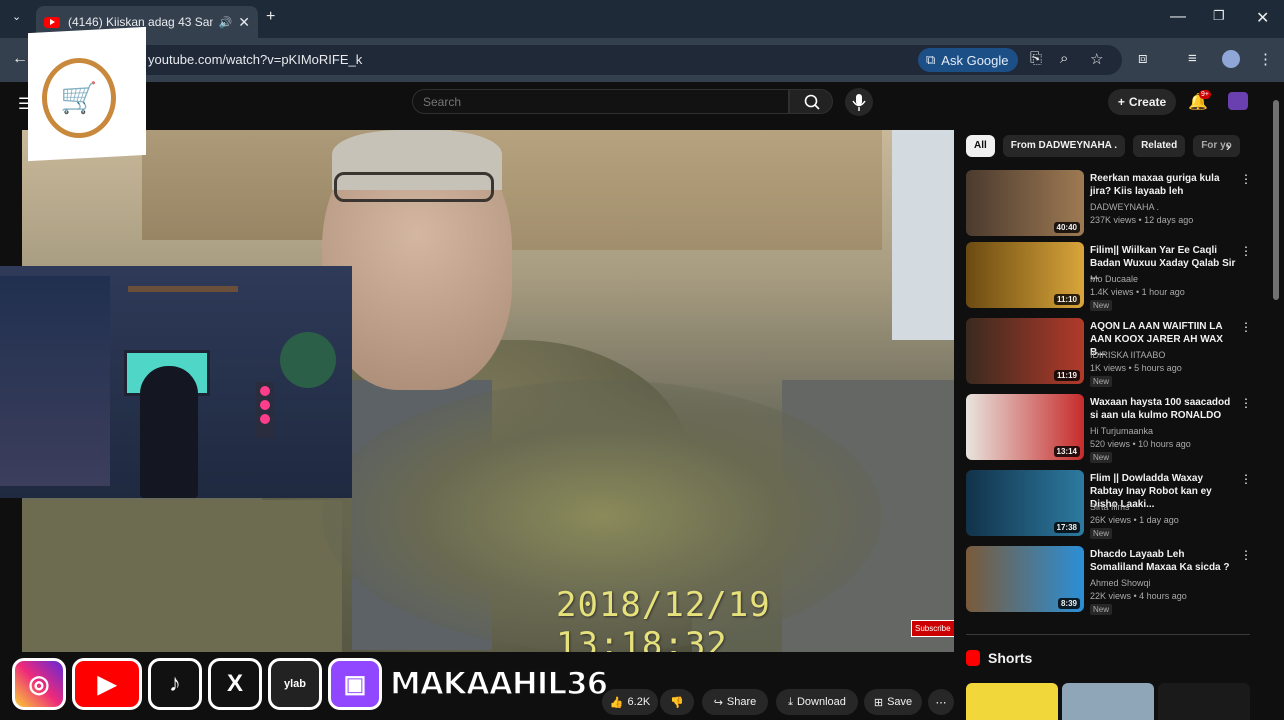 The image size is (1284, 720). I want to click on youtube-favicon-icon, so click(52, 22).